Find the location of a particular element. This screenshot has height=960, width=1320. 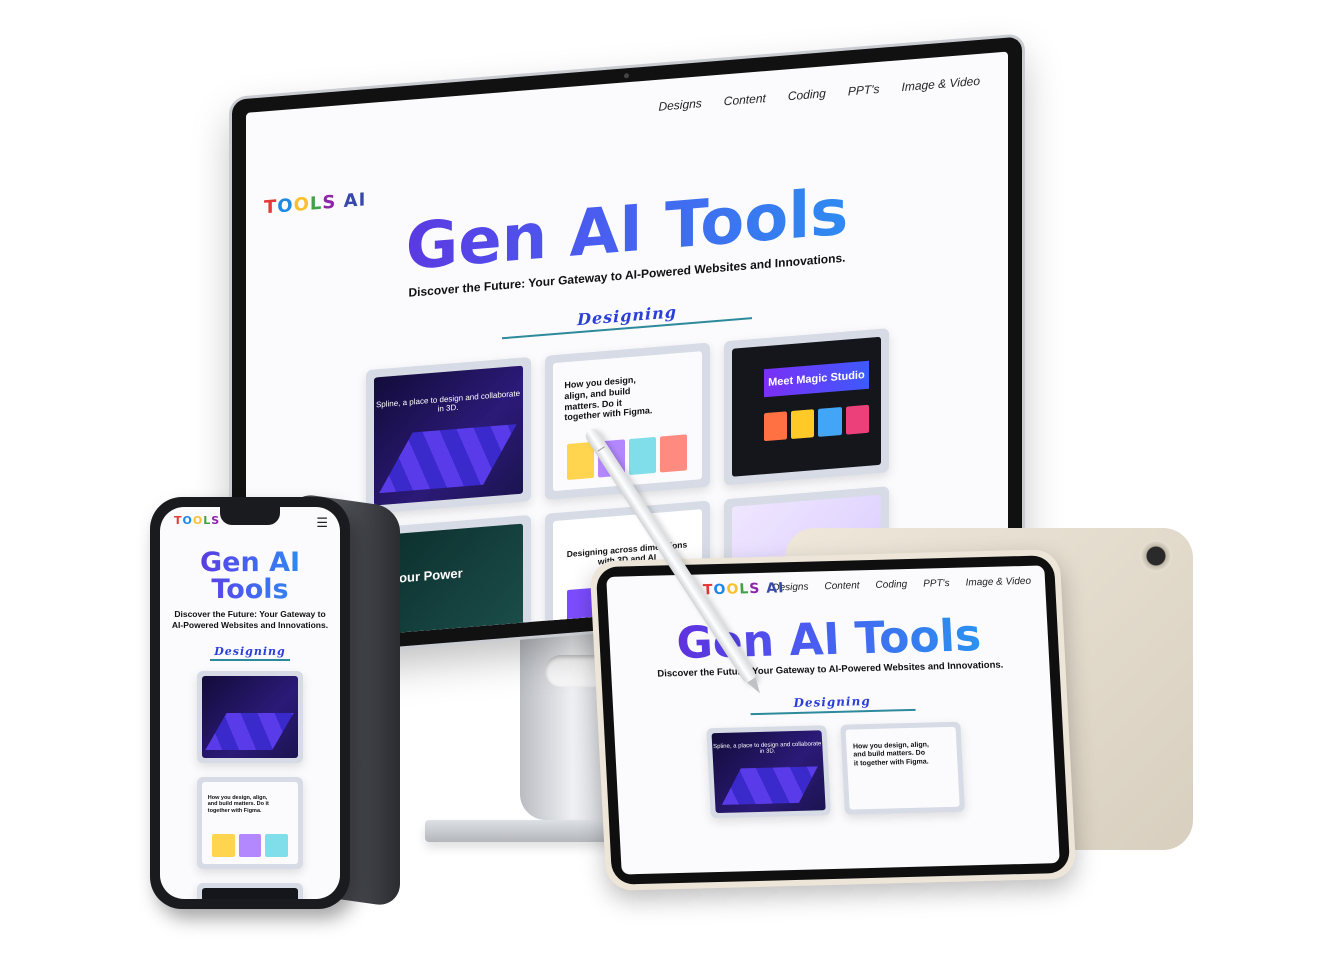

card-caption: Your Power is located at coordinates (427, 576).